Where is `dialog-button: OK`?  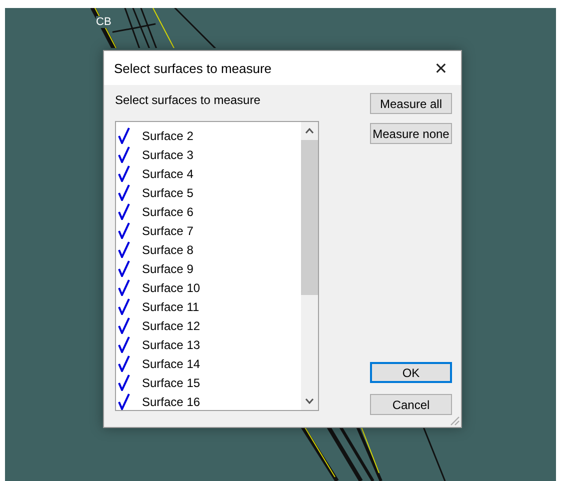
dialog-button: OK is located at coordinates (411, 372).